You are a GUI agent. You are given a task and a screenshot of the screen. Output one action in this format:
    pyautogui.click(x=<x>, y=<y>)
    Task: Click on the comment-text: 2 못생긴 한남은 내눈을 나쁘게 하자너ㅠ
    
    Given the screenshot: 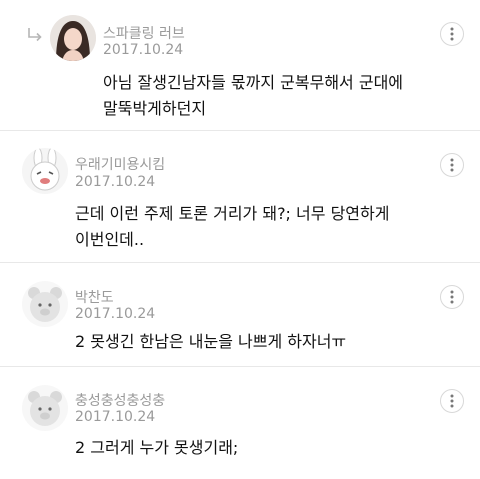 What is the action you would take?
    pyautogui.click(x=211, y=341)
    